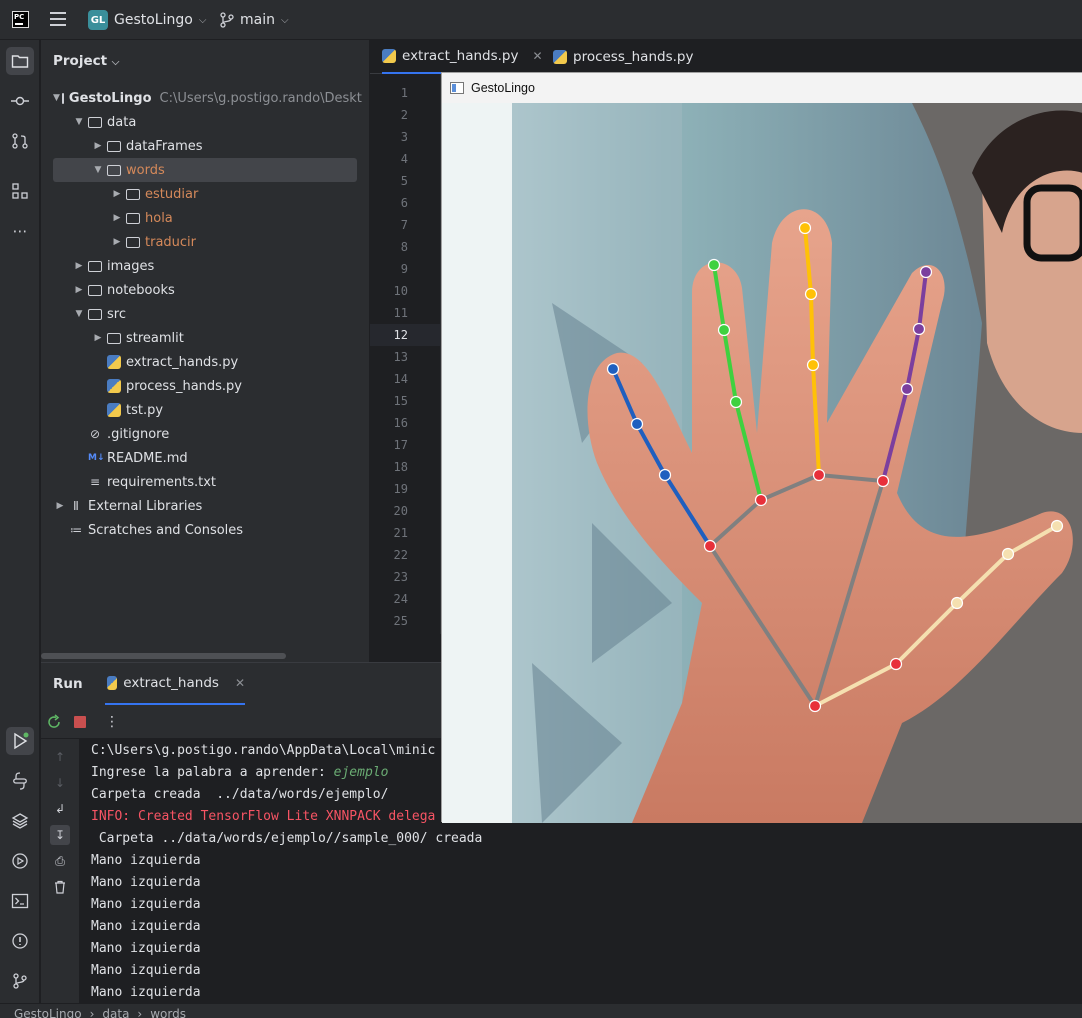 The width and height of the screenshot is (1082, 1018). Describe the element at coordinates (400, 599) in the screenshot. I see `line-number: 24` at that location.